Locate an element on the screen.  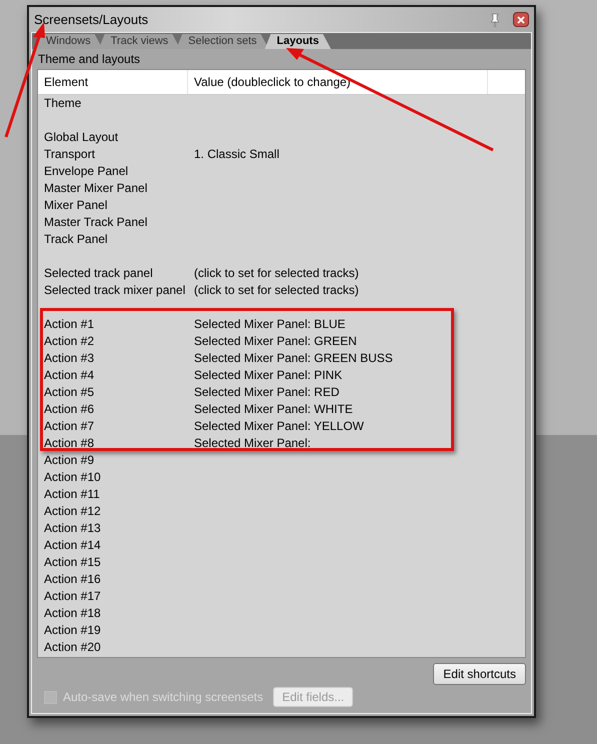
tab: Layouts is located at coordinates (297, 41).